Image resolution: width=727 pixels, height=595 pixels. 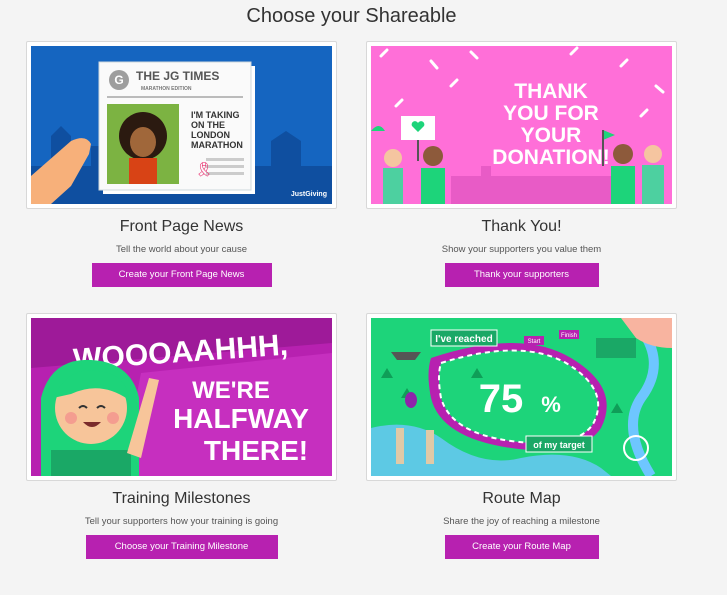 I want to click on create-front-page-news-button: Create your Front Page News, so click(x=181, y=275).